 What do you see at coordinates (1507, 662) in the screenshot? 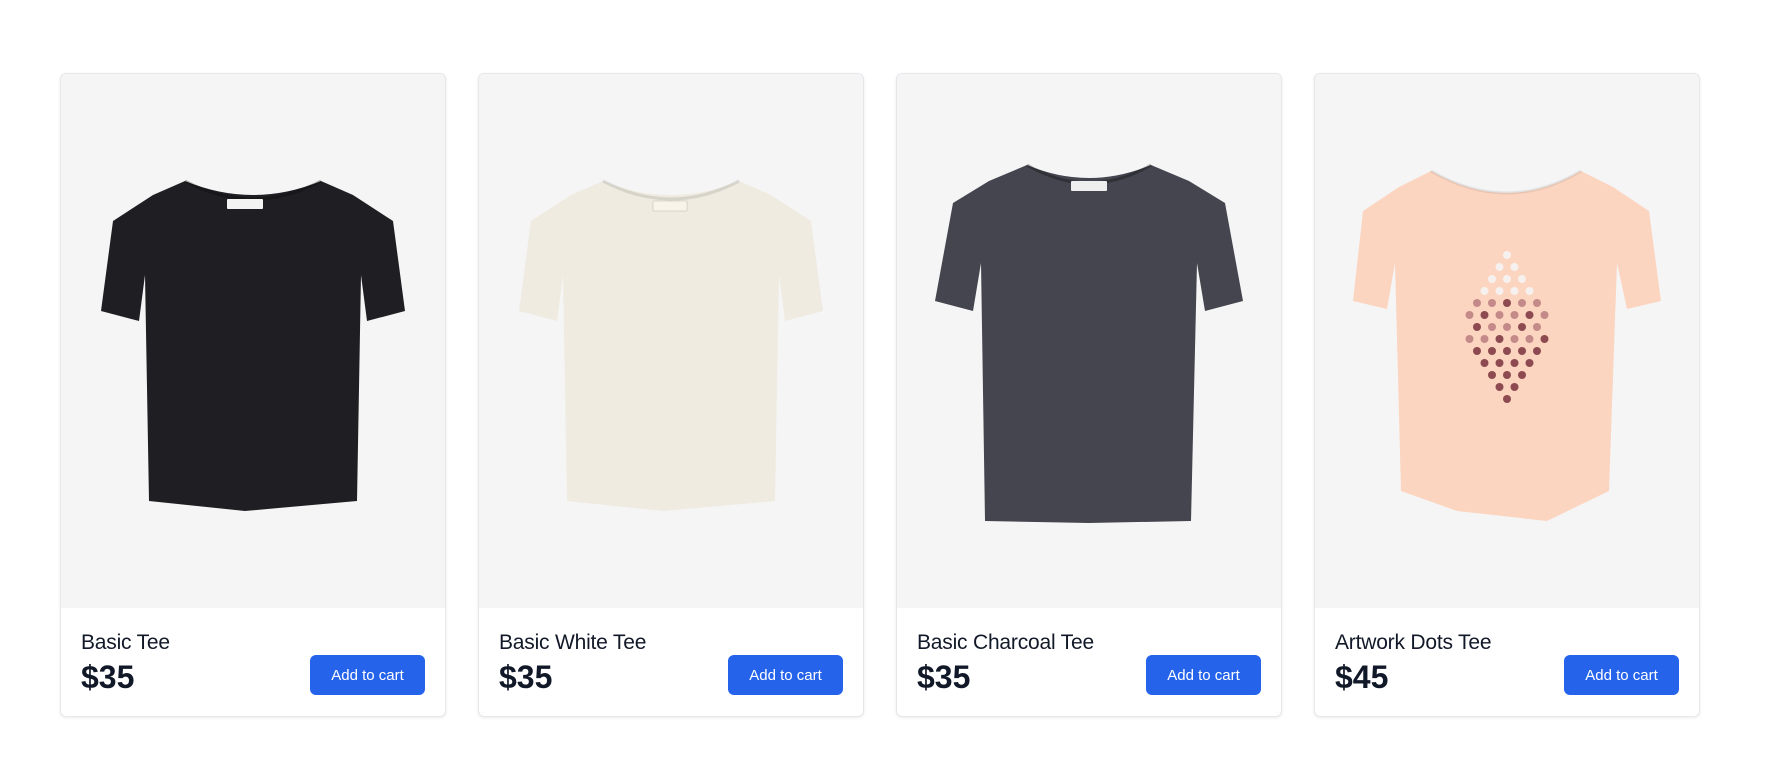
I see `product-info: Artwork Dots Tee $45 Add to cart` at bounding box center [1507, 662].